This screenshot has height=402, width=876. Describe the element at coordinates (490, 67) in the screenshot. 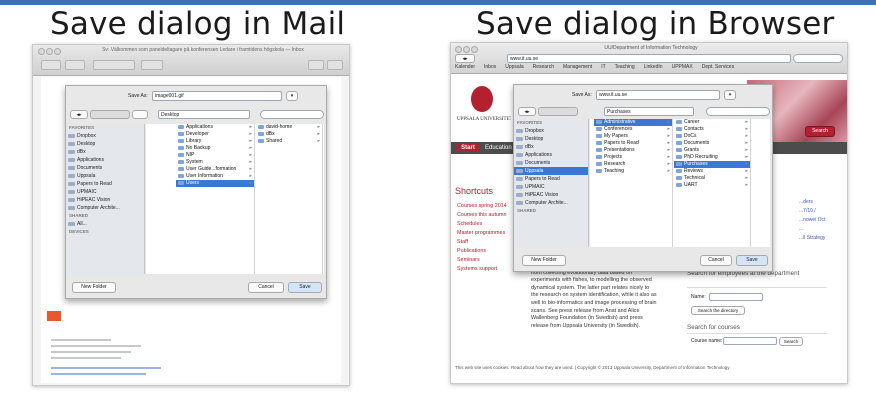

I see `bookmark-item: Inbox` at that location.